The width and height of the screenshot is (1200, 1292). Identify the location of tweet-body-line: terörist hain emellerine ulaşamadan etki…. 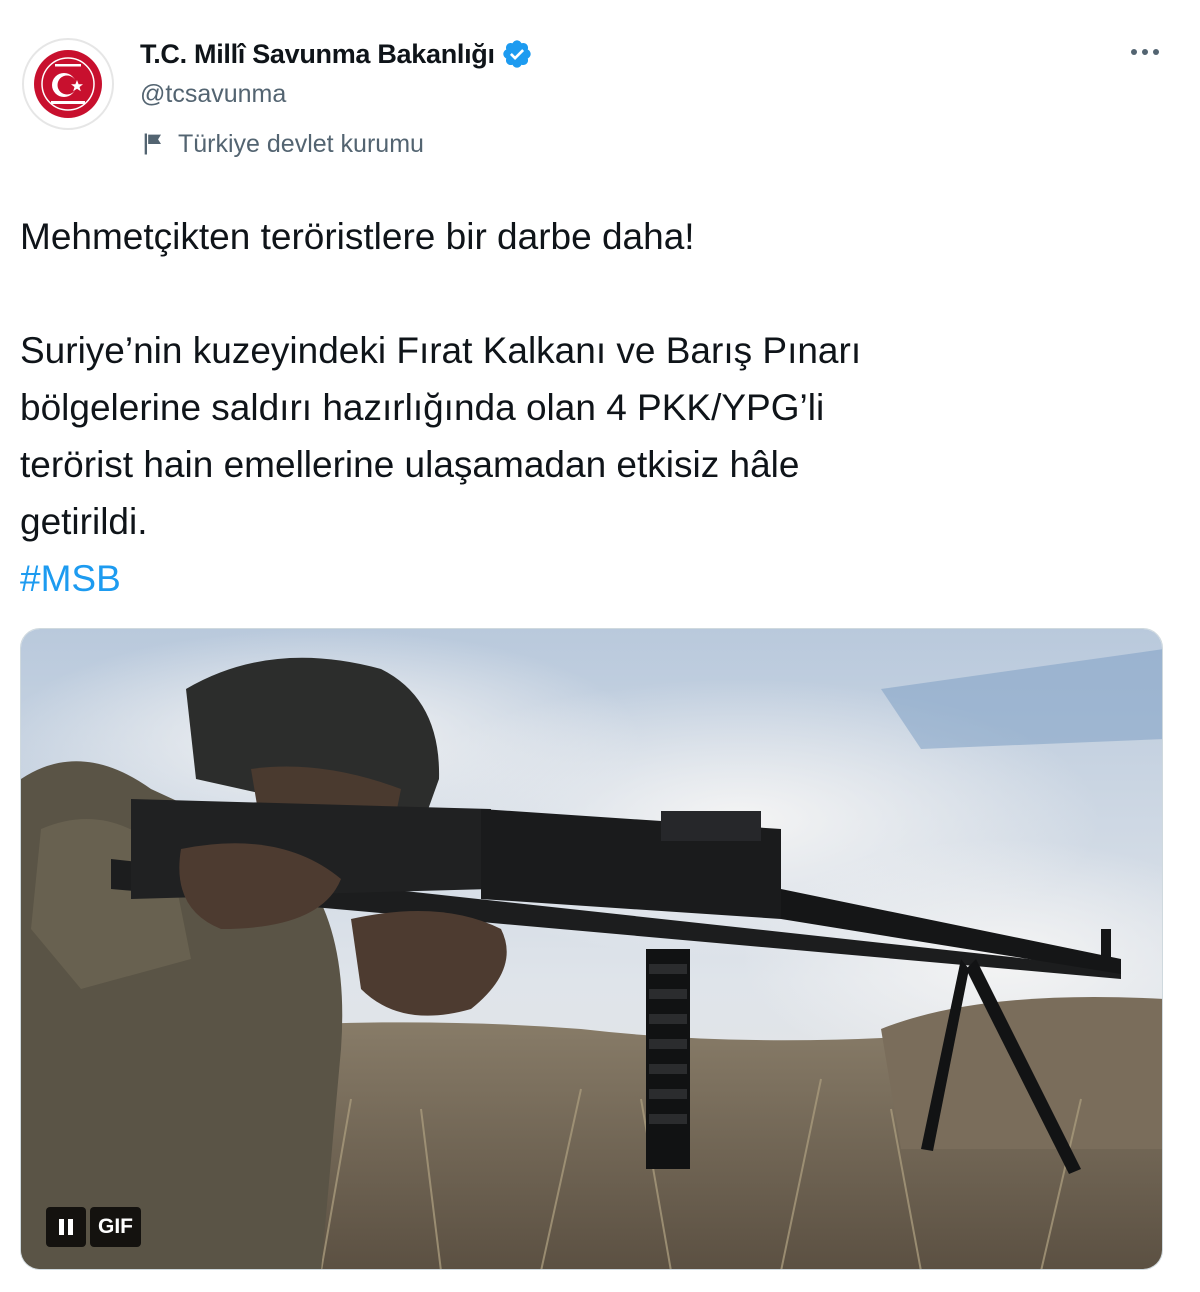
(410, 464).